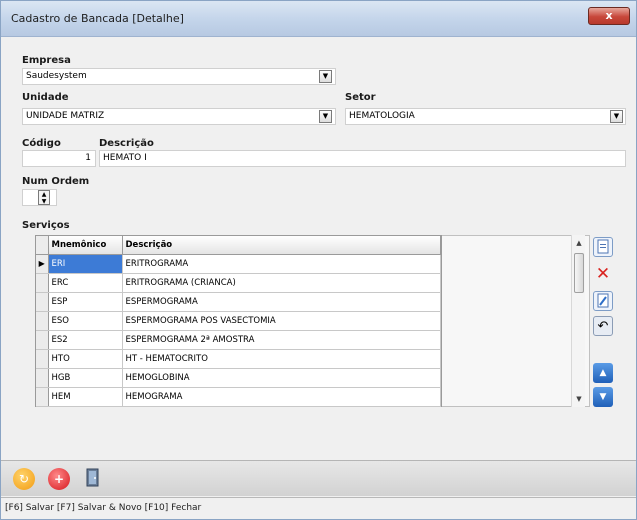 This screenshot has width=637, height=520. What do you see at coordinates (85, 397) in the screenshot?
I see `cell-mnemonico: HEM` at bounding box center [85, 397].